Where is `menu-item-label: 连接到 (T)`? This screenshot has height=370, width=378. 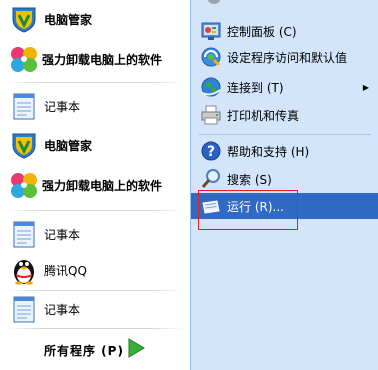 menu-item-label: 连接到 (T) is located at coordinates (255, 87).